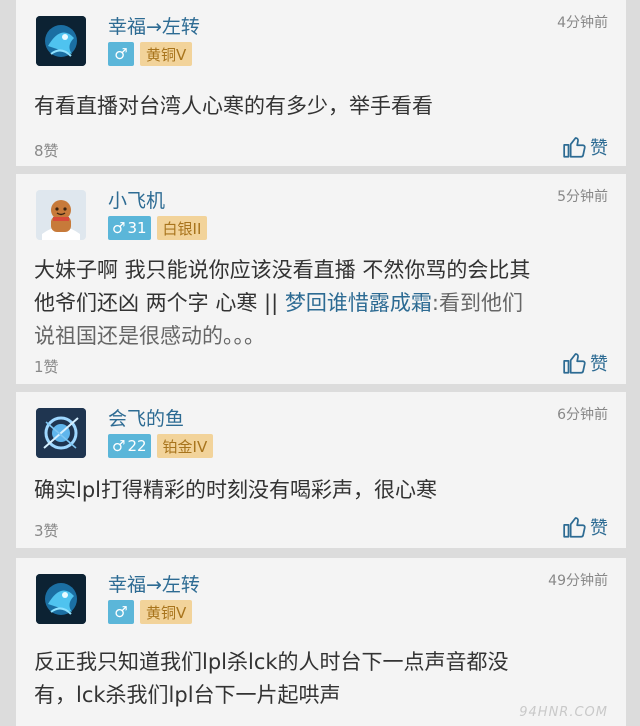 The width and height of the screenshot is (640, 726). What do you see at coordinates (149, 336) in the screenshot?
I see `quoted-text-line: 说祖国还是很感动的。。。` at bounding box center [149, 336].